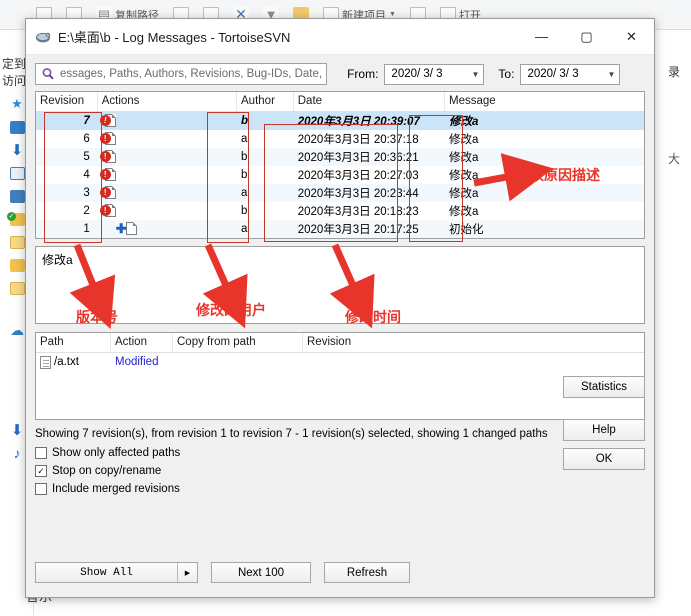  I want to click on cell-actions: ✚, so click(167, 229).